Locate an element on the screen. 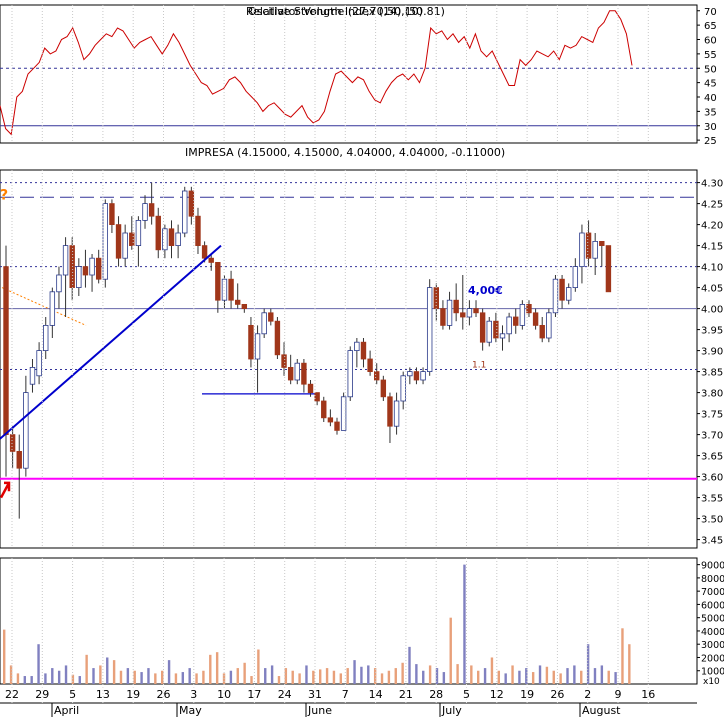 The image size is (724, 717). rsi-tick-label: 30 is located at coordinates (710, 127).